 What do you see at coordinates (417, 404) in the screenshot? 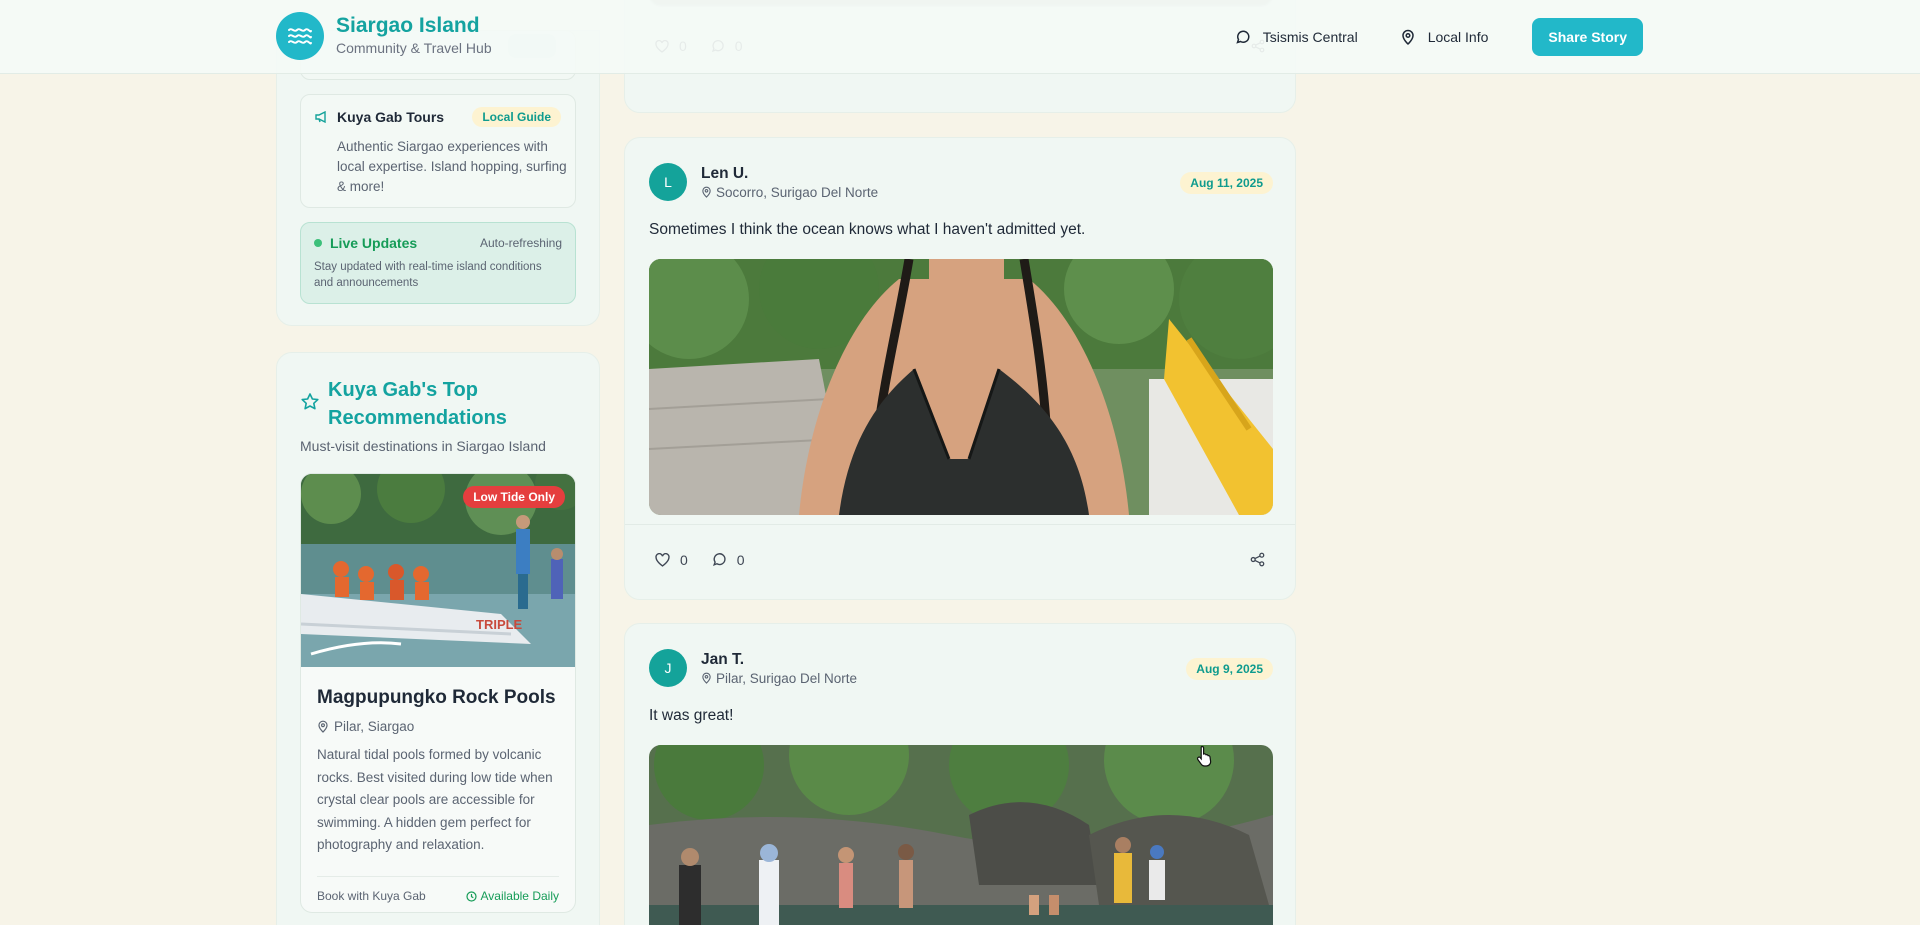
I see `recommendations-title: Kuya Gab's Top Recommendations` at bounding box center [417, 404].